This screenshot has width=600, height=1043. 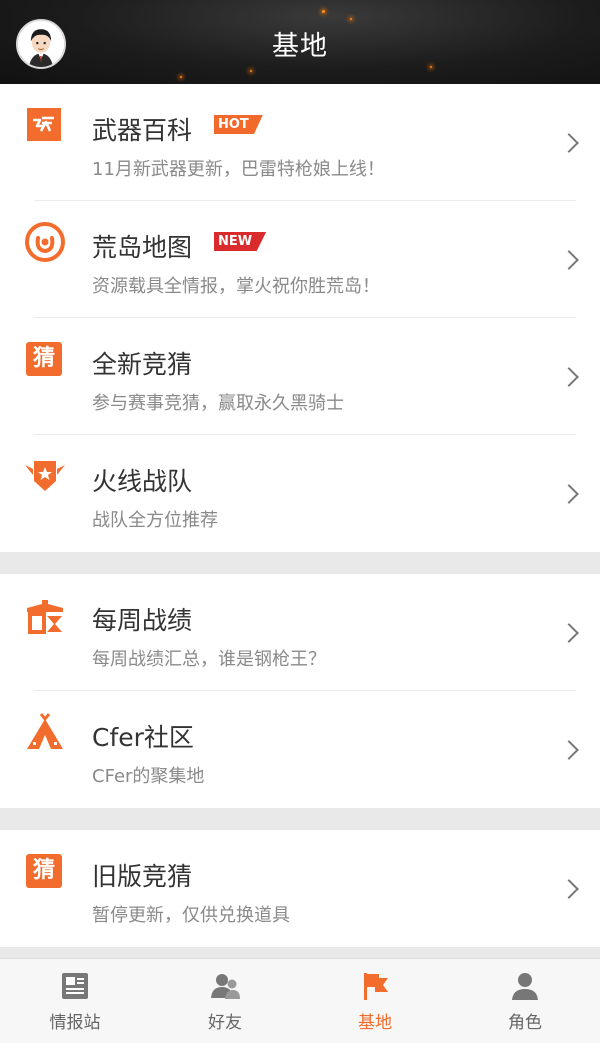 What do you see at coordinates (236, 286) in the screenshot?
I see `menu-item-subtitle: 资源载具全情报，掌火祝你胜荒岛！` at bounding box center [236, 286].